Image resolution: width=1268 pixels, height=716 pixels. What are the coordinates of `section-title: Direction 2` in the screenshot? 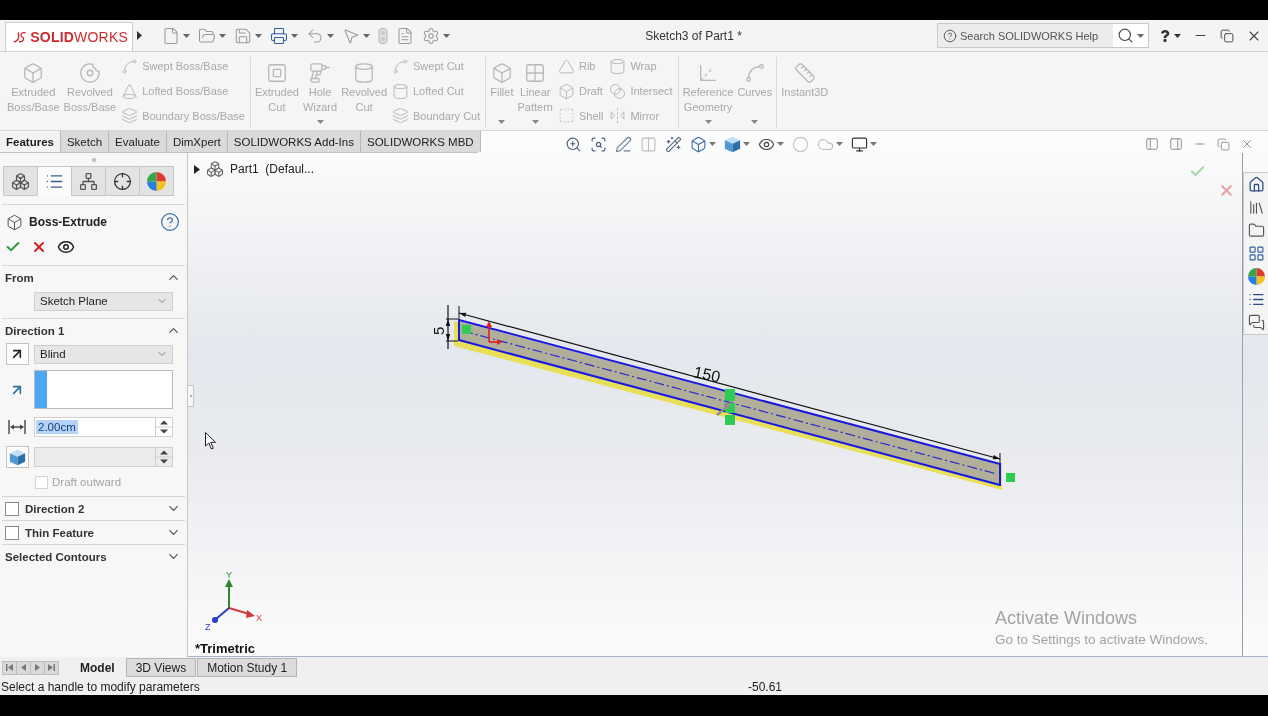 It's located at (55, 508).